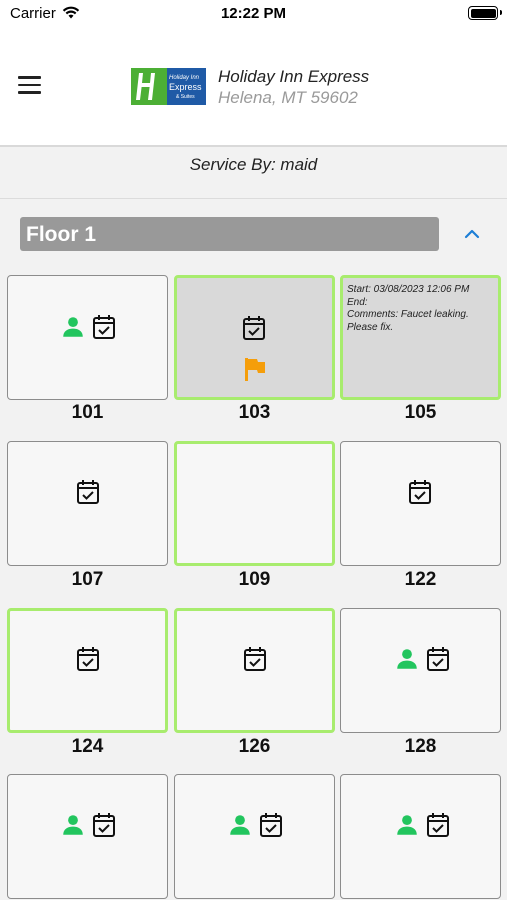 The height and width of the screenshot is (900, 507). Describe the element at coordinates (472, 233) in the screenshot. I see `chevron-up-icon` at that location.